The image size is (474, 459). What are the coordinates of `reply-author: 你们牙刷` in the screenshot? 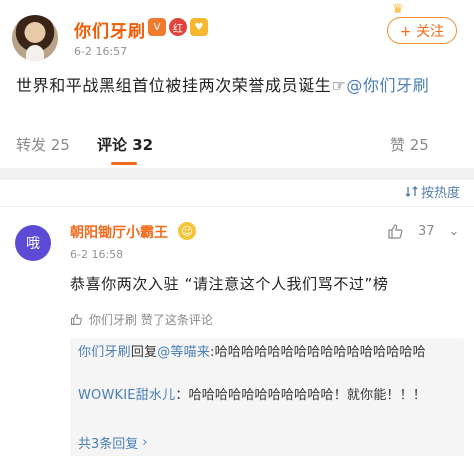 It's located at (104, 352).